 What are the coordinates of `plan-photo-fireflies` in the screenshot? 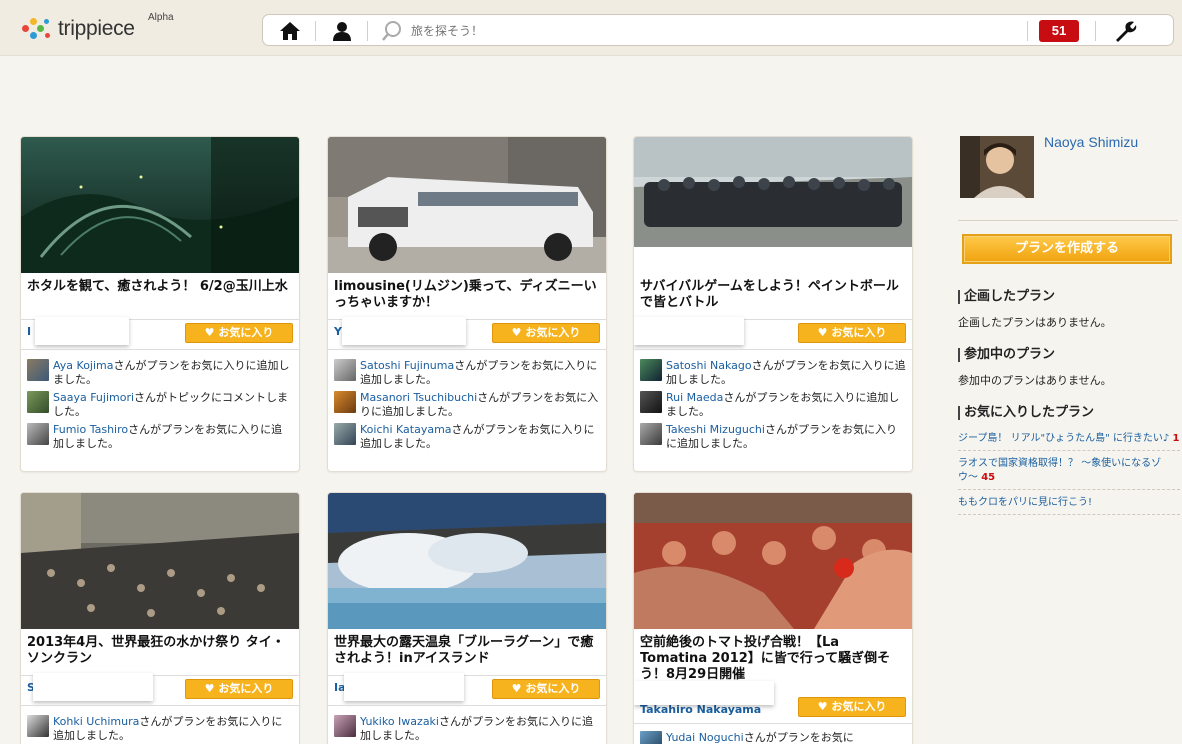 It's located at (160, 205).